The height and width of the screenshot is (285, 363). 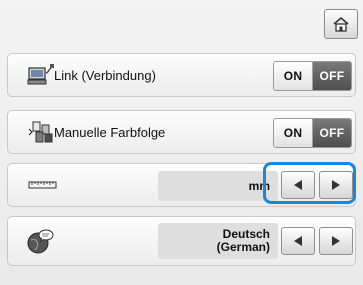 I want to click on units-arrows, so click(x=317, y=185).